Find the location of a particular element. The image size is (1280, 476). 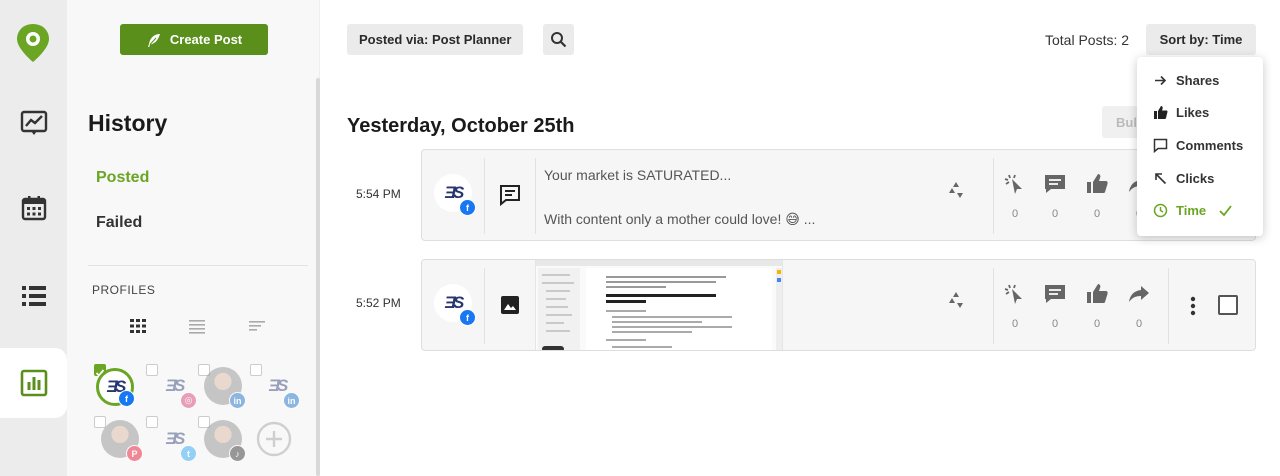

list-icon is located at coordinates (33, 296).